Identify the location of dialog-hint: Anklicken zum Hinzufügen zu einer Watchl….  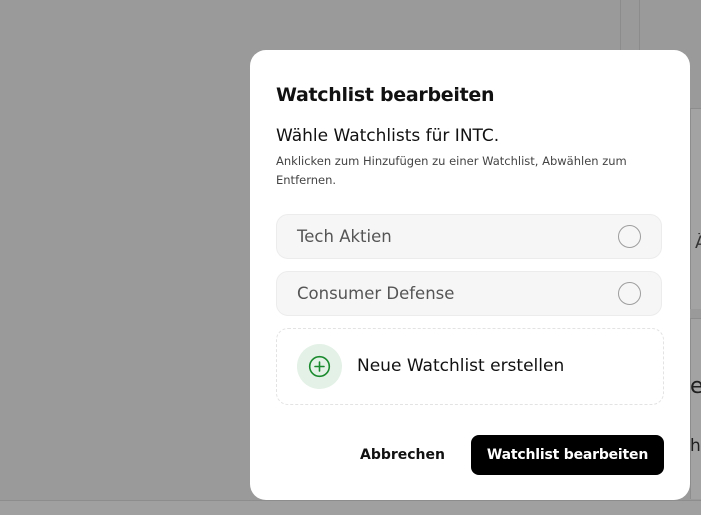
(451, 170).